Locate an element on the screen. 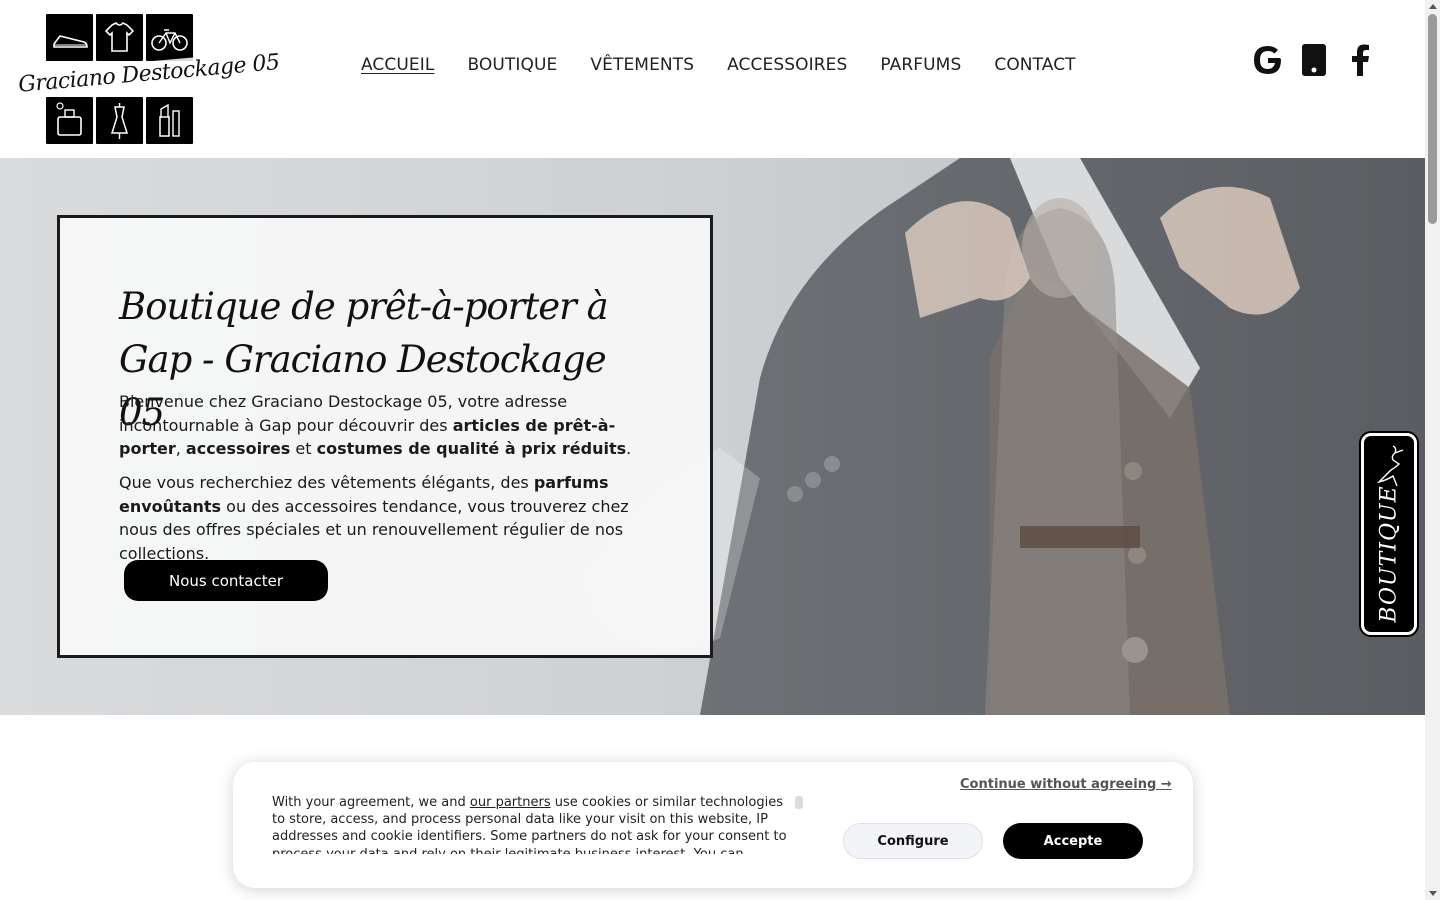  lipstick-icon is located at coordinates (169, 120).